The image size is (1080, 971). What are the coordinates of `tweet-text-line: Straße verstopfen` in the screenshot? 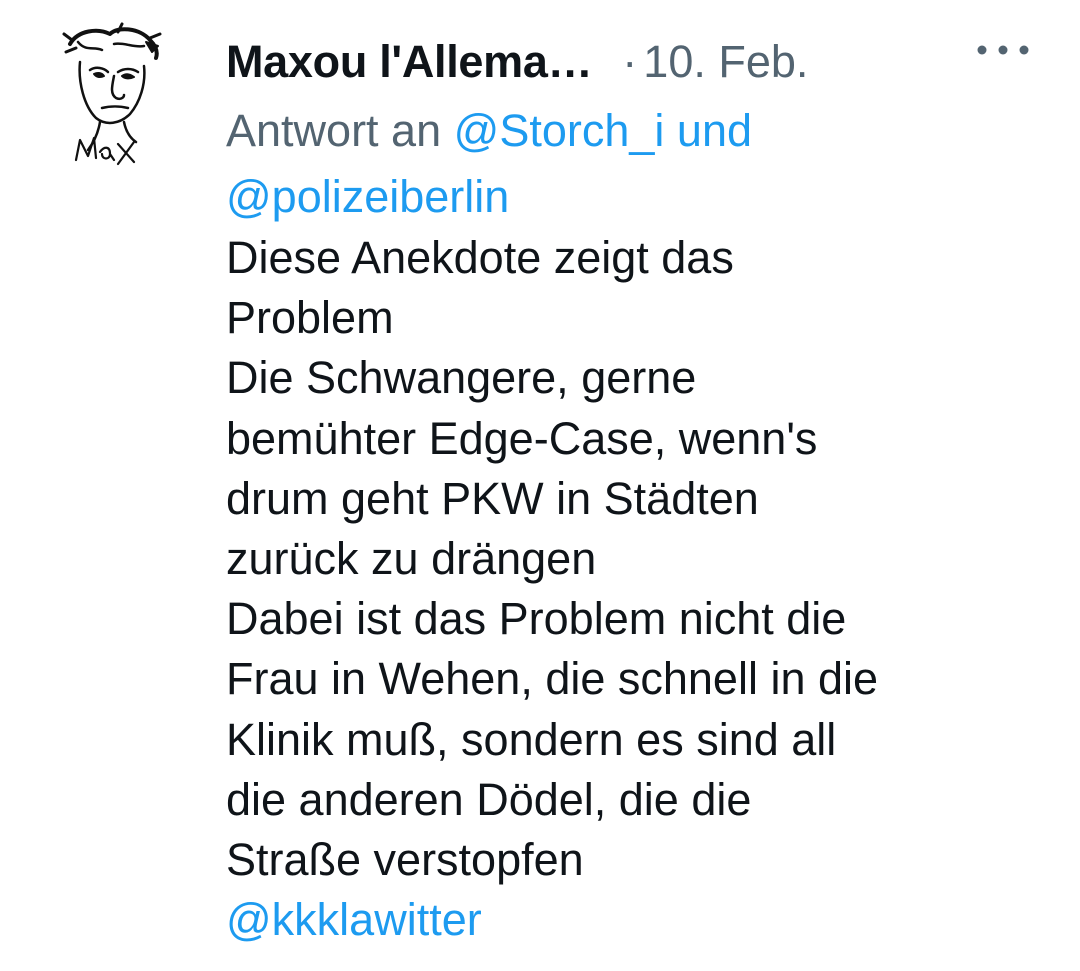 It's located at (405, 860).